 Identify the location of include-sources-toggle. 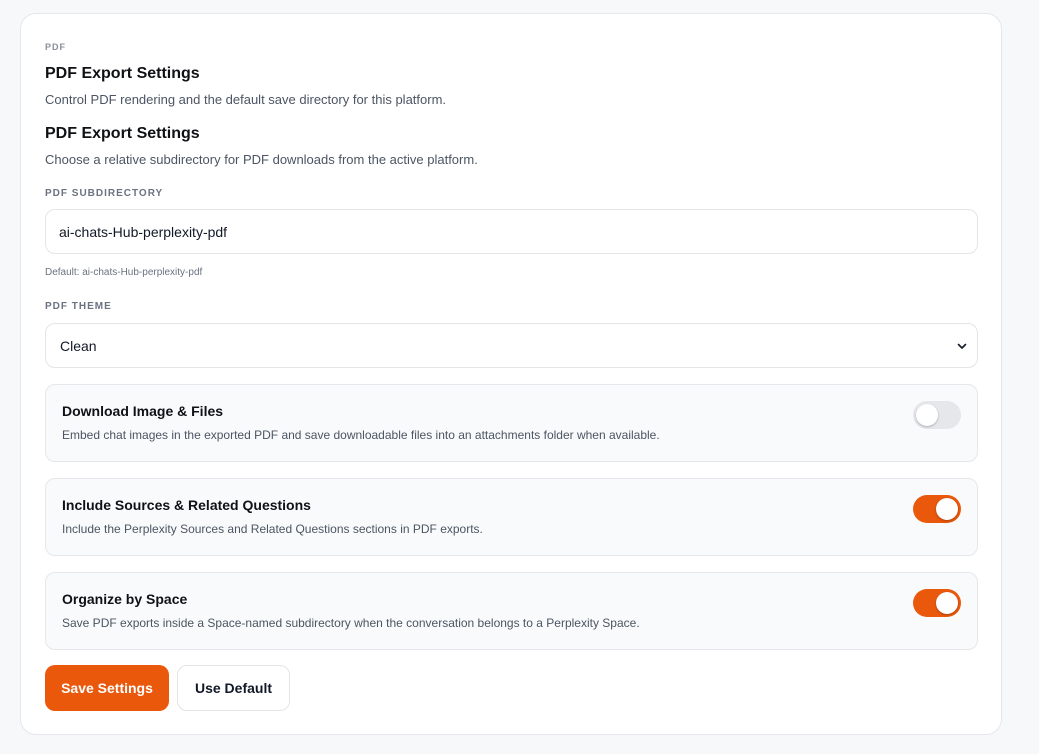
(937, 509).